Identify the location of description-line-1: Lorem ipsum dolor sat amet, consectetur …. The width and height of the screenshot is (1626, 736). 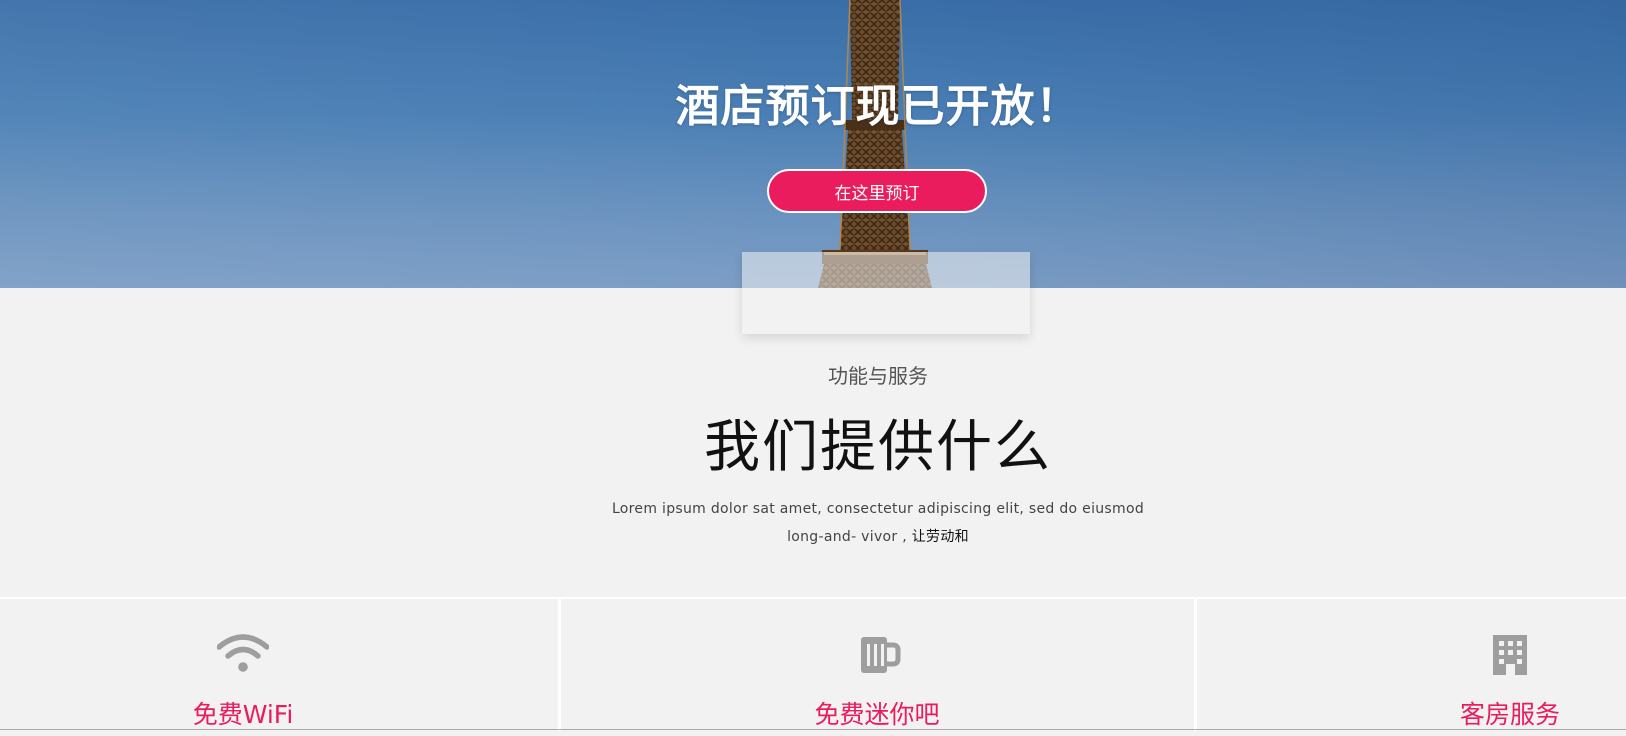
(878, 509).